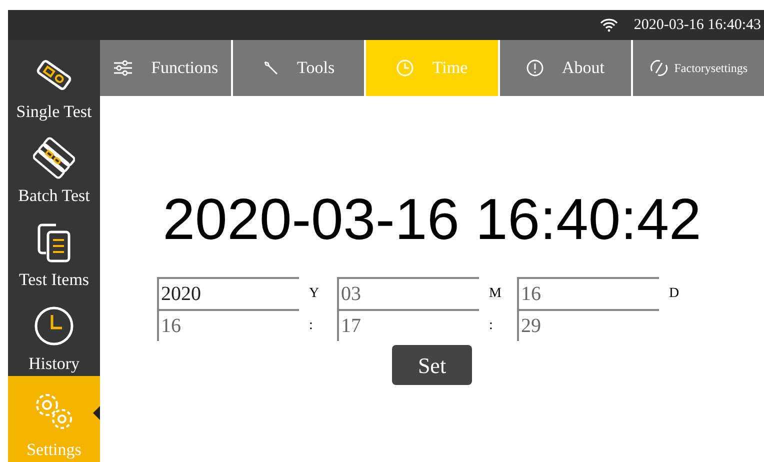  Describe the element at coordinates (123, 68) in the screenshot. I see `sliders-icon` at that location.